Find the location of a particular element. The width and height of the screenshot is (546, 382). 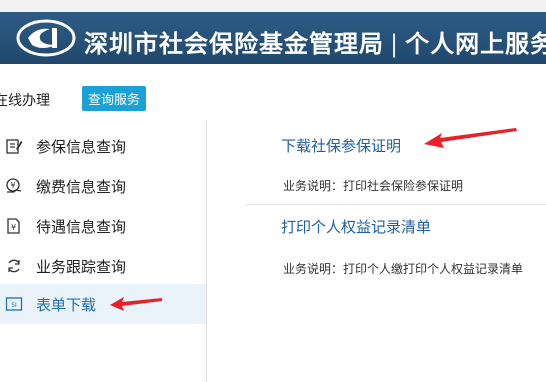

nav-query-service: 查询服务 is located at coordinates (114, 98).